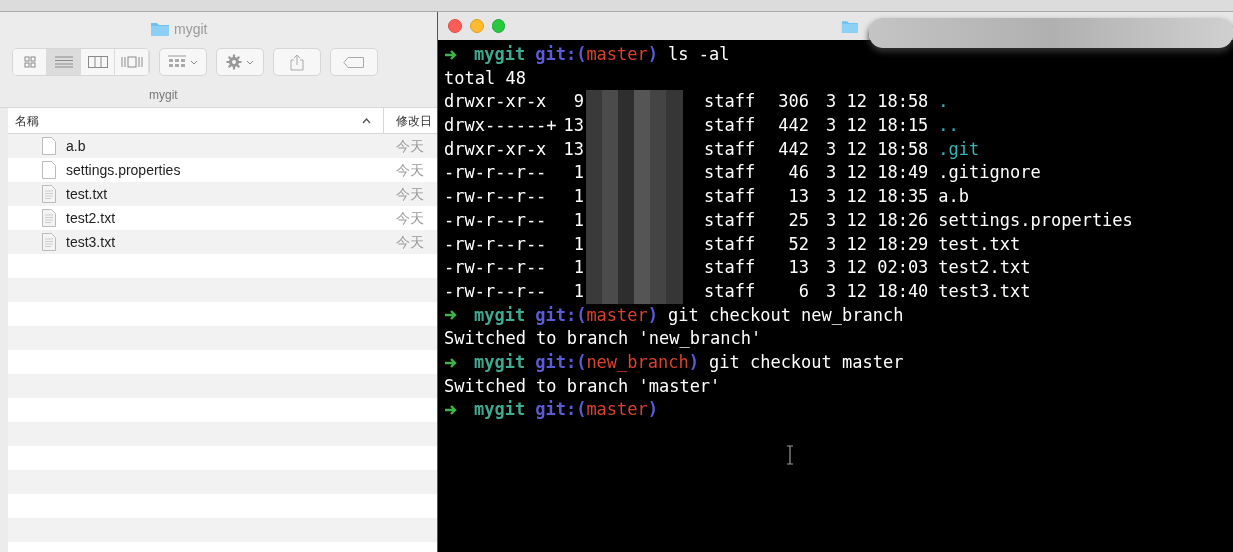 The image size is (1233, 552). What do you see at coordinates (501, 126) in the screenshot?
I see `permissions: drwx------+` at bounding box center [501, 126].